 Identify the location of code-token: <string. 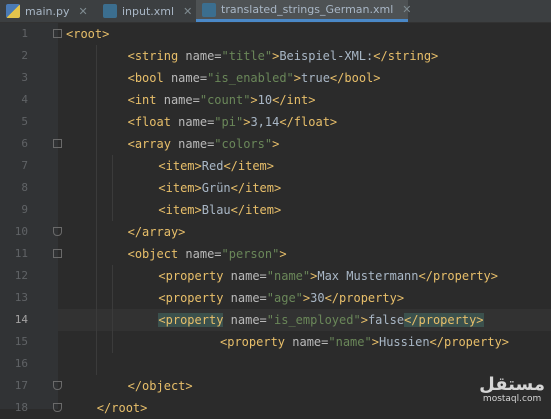
(156, 56).